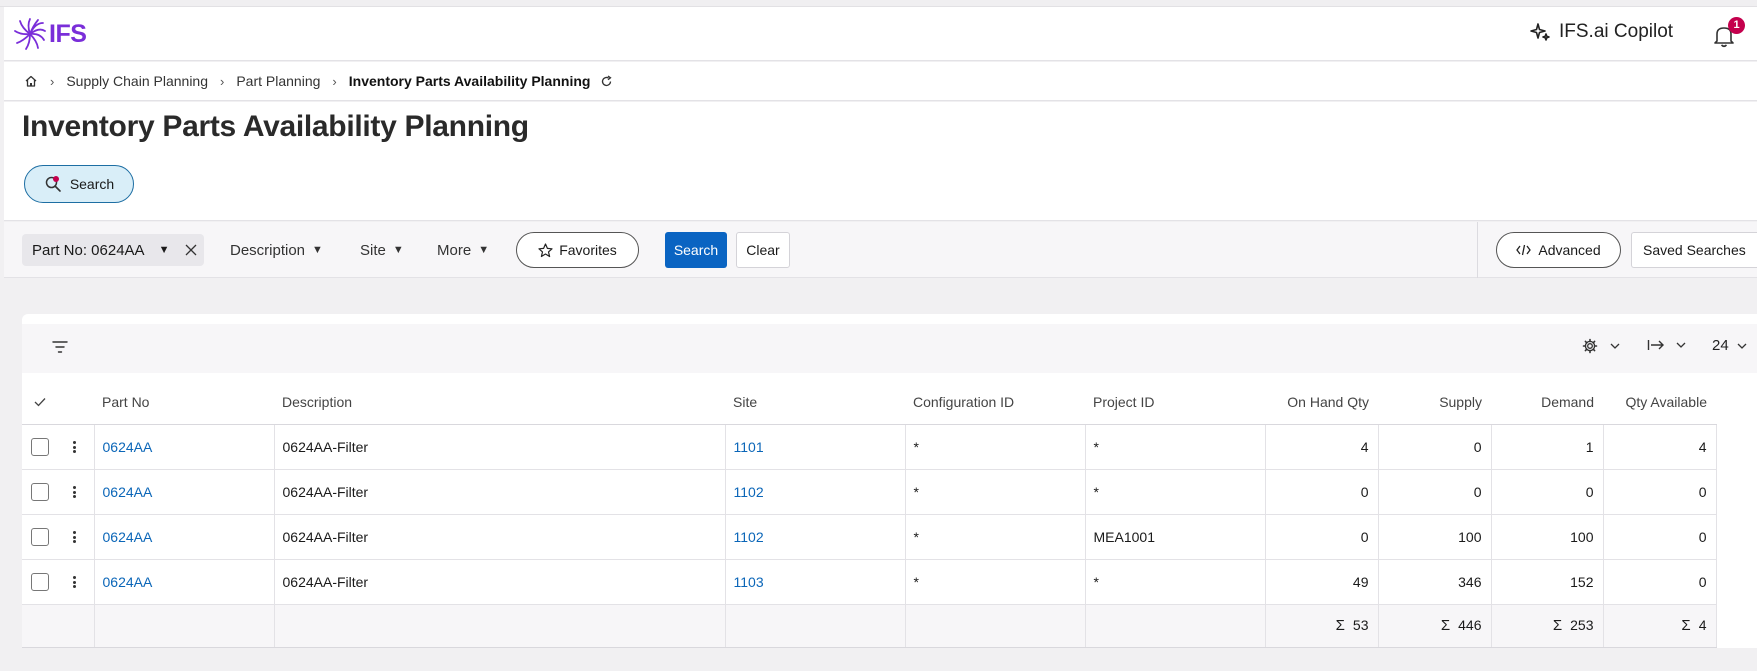 Image resolution: width=1757 pixels, height=671 pixels. What do you see at coordinates (53, 184) in the screenshot?
I see `search-icon` at bounding box center [53, 184].